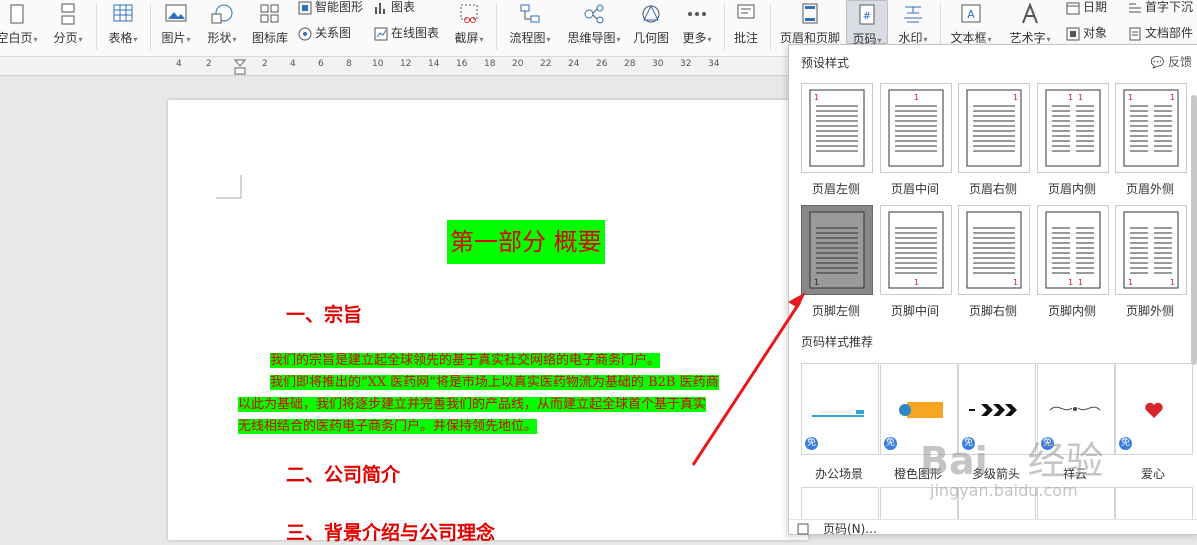 This screenshot has width=1197, height=545. Describe the element at coordinates (1012, 465) in the screenshot. I see `baidu-watermark: Bai 经验 jingyan.baidu.com` at that location.